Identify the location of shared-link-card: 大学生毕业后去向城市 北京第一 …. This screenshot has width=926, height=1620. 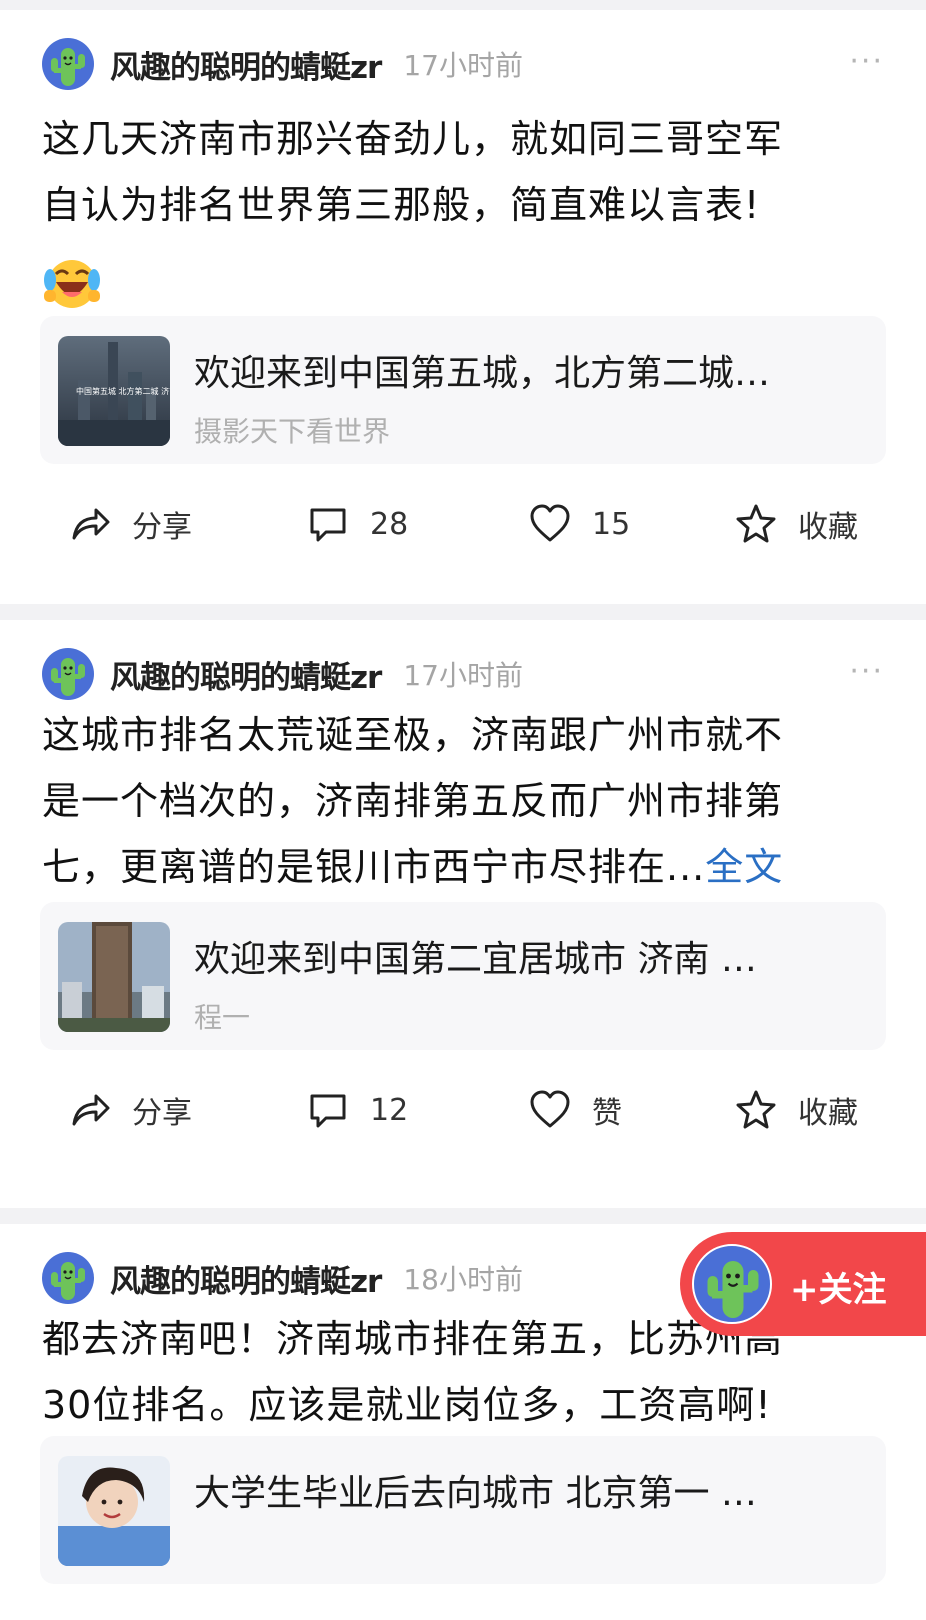
(463, 1510).